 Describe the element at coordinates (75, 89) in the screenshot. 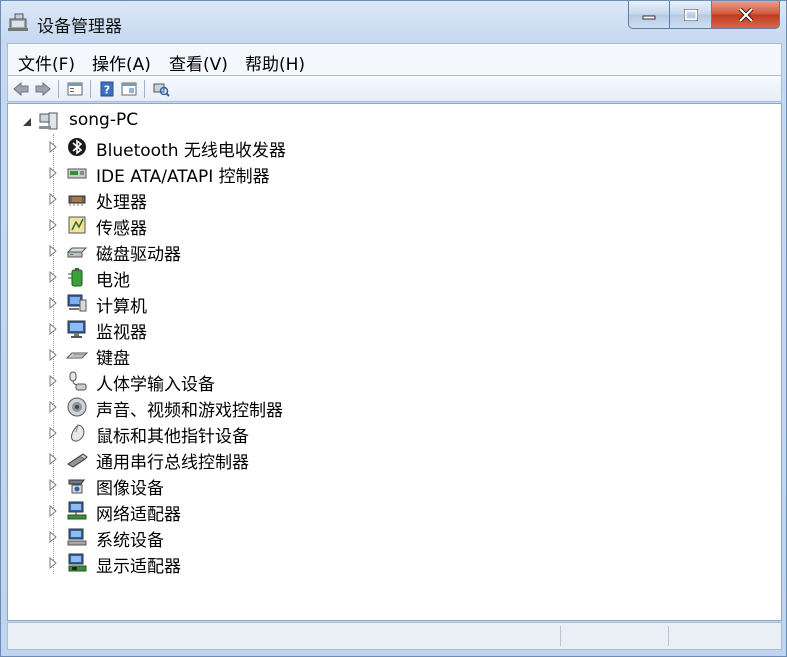

I see `properties-icon` at that location.